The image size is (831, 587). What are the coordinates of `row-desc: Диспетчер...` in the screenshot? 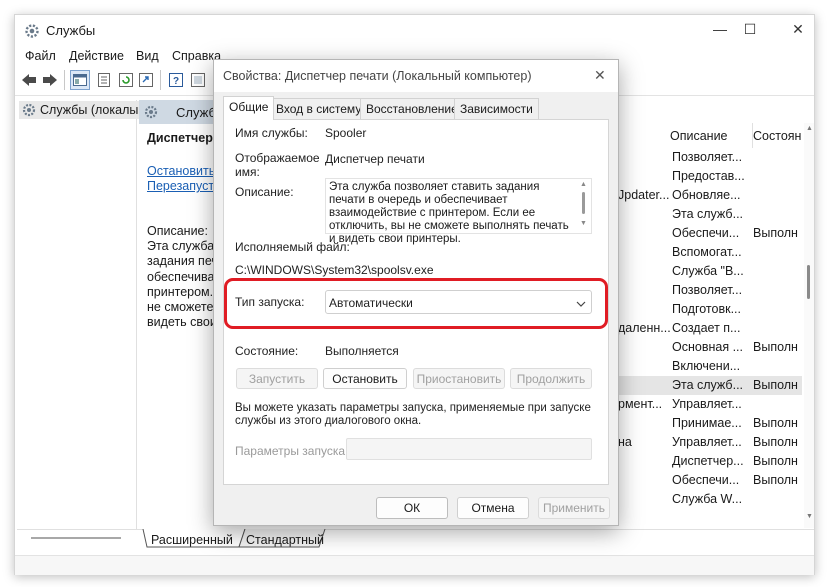 It's located at (708, 461).